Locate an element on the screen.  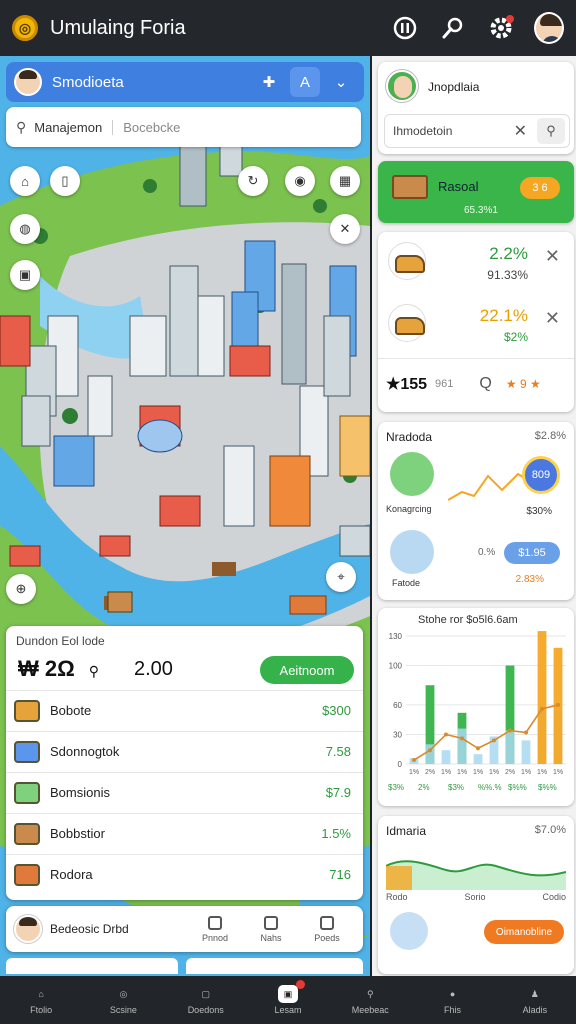
tool-poeds-button: Poeds is located at coordinates (327, 929).